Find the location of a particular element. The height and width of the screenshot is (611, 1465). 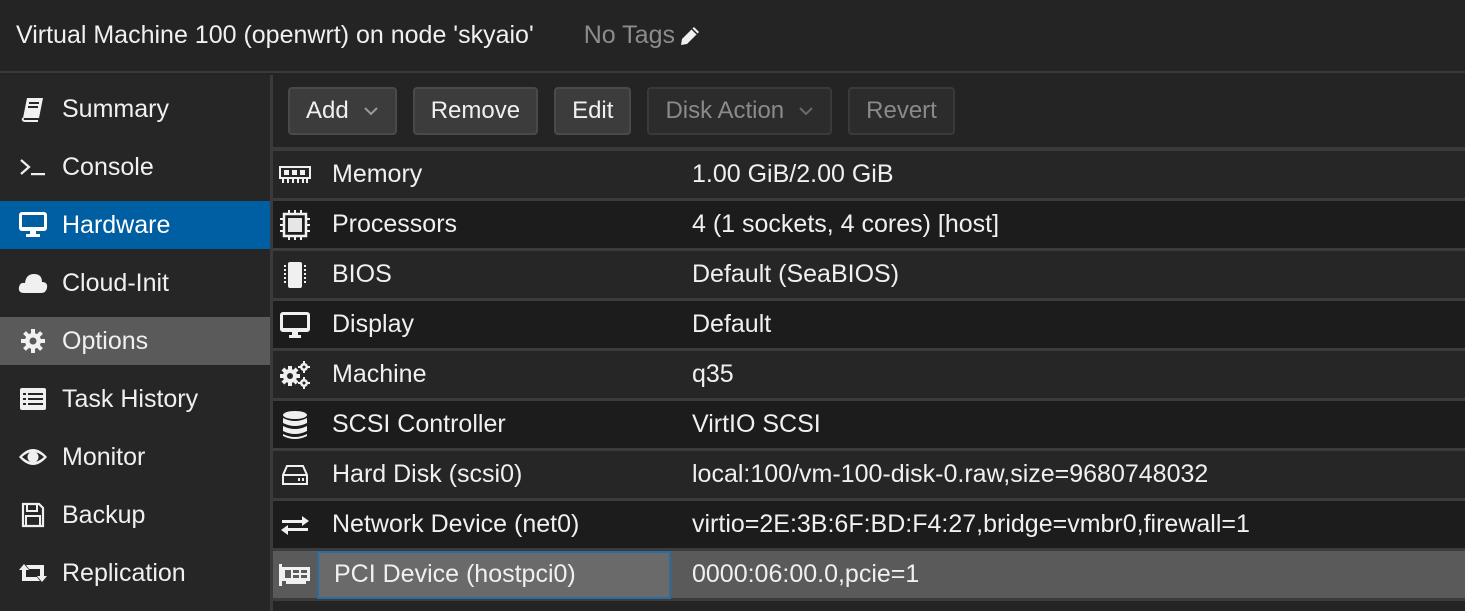

tags-editor: No Tags is located at coordinates (642, 35).